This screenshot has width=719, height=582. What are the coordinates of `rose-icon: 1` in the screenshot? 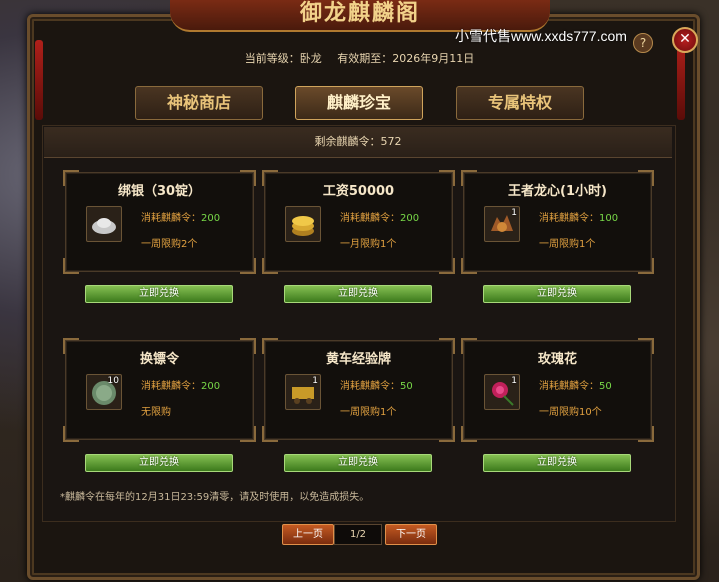 It's located at (502, 392).